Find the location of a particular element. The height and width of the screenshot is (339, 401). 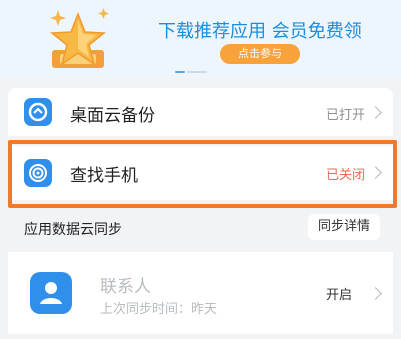

desktop-backup-status: 已打开 is located at coordinates (346, 115).